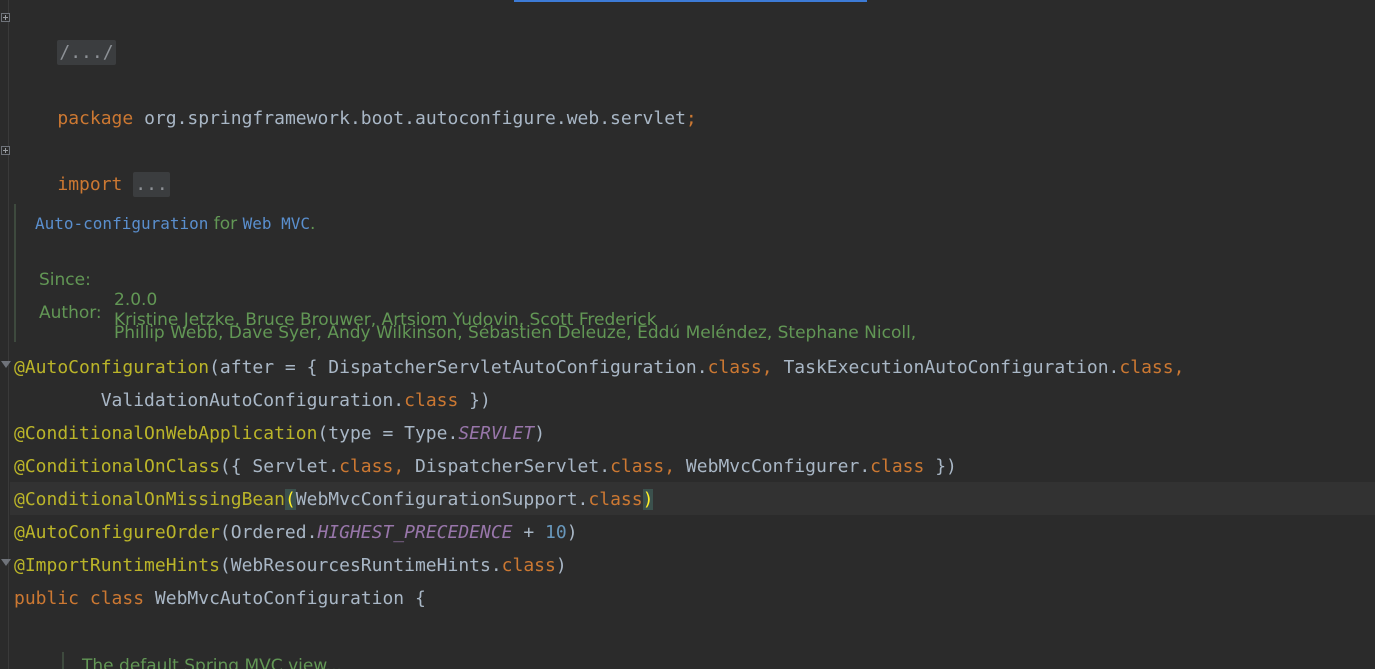  Describe the element at coordinates (90, 184) in the screenshot. I see `import-keyword: import` at that location.